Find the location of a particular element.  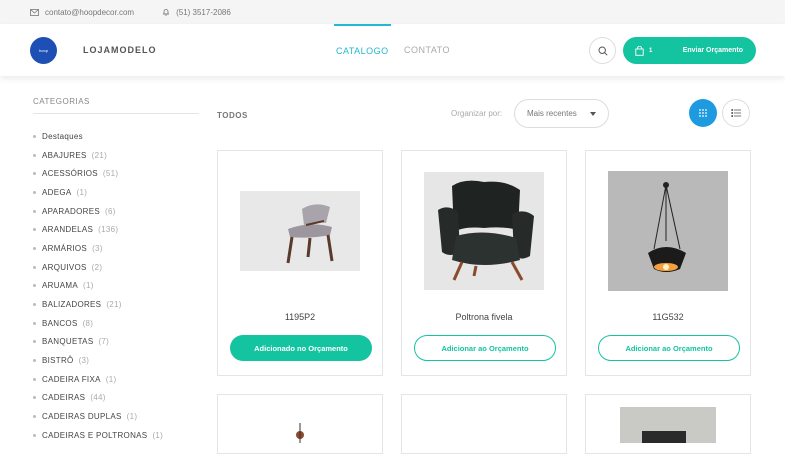

category-item: CADEIRAS (44) is located at coordinates (116, 398).